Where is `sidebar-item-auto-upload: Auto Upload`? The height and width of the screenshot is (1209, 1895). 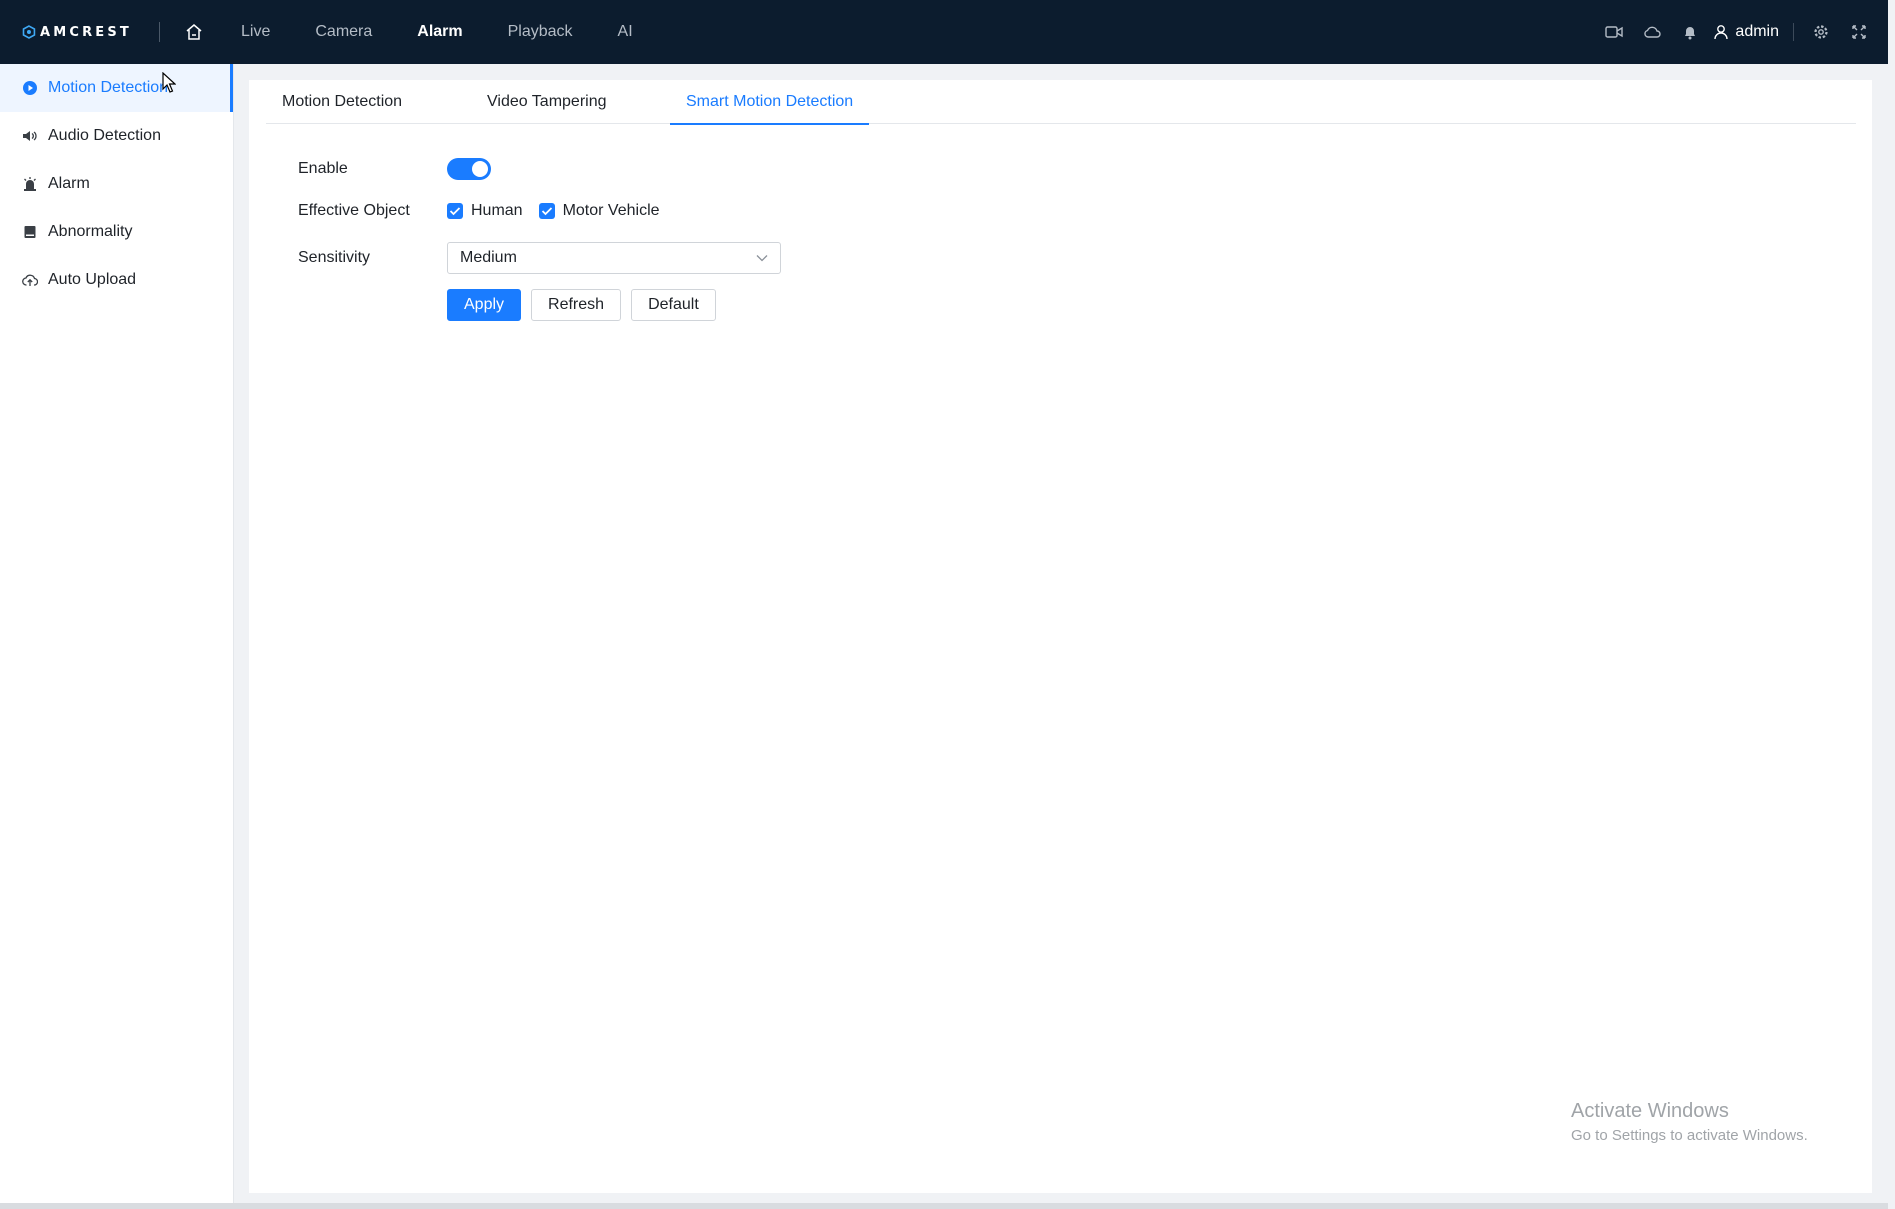 sidebar-item-auto-upload: Auto Upload is located at coordinates (116, 280).